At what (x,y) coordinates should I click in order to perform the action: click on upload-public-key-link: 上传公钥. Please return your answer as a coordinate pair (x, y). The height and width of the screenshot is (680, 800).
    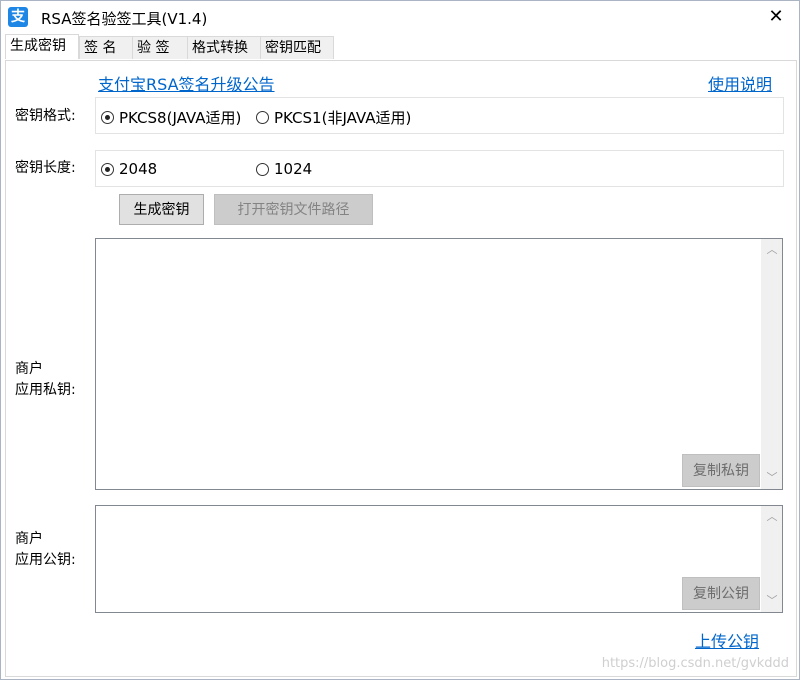
    Looking at the image, I should click on (727, 640).